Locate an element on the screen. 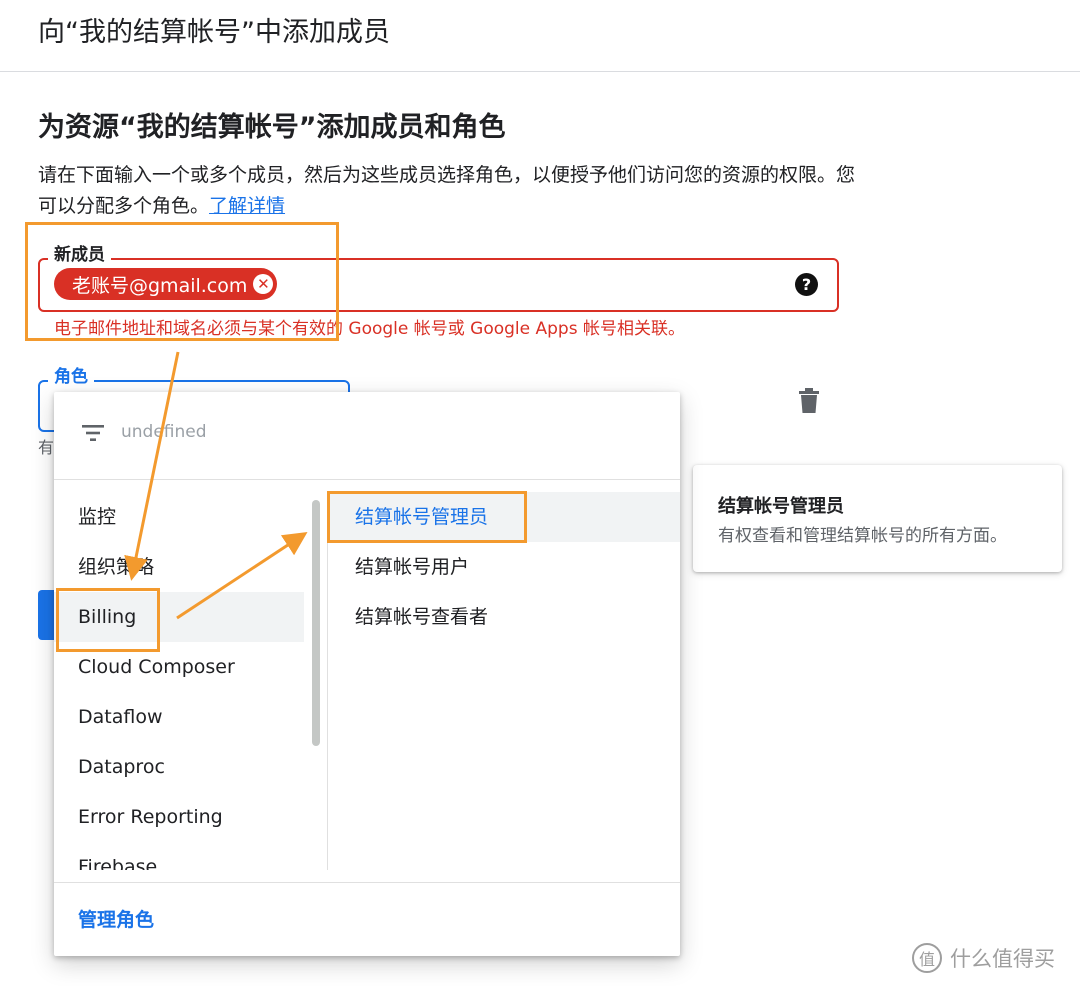 The height and width of the screenshot is (986, 1080). role-info-title: 结算帐号管理员 is located at coordinates (781, 506).